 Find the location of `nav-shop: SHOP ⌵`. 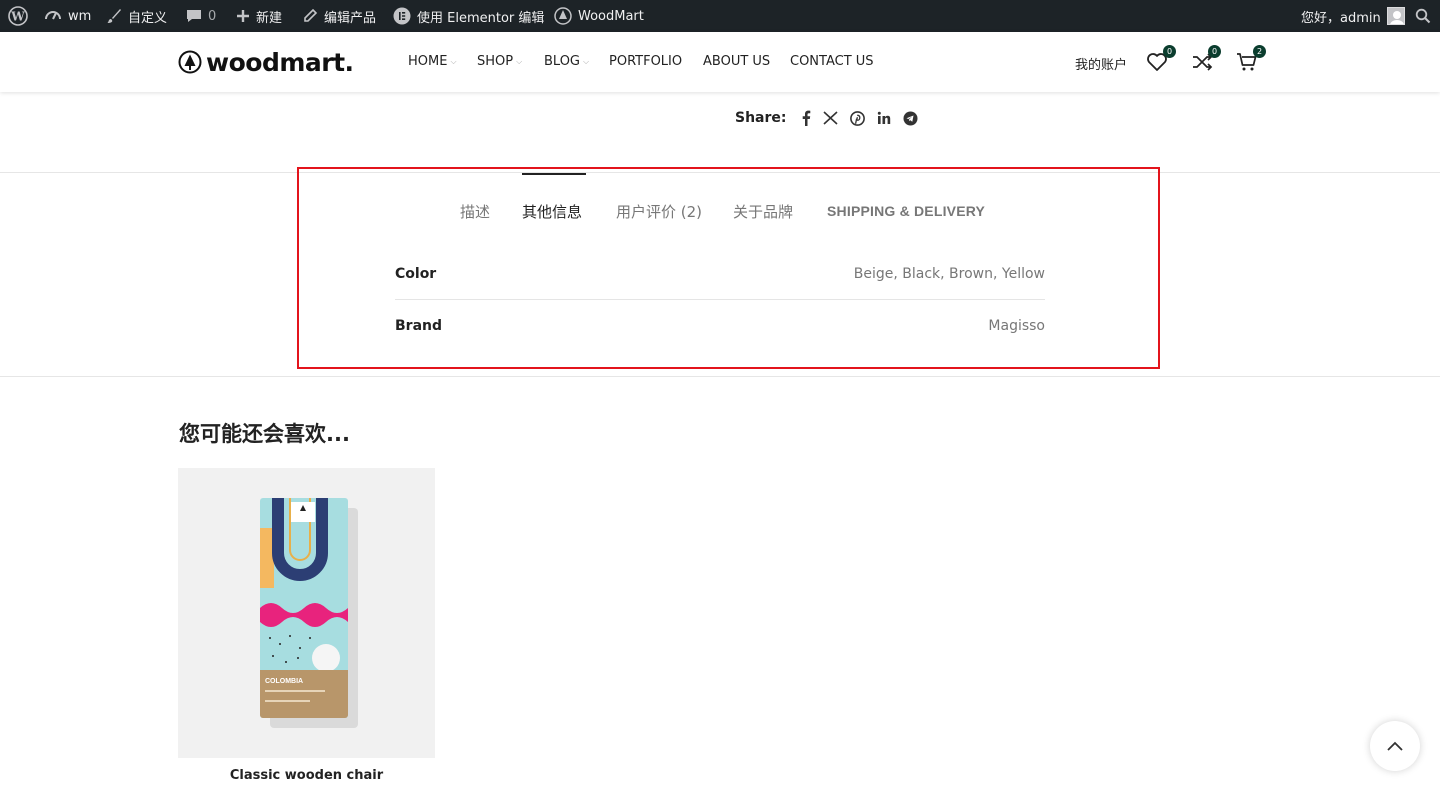

nav-shop: SHOP ⌵ is located at coordinates (499, 61).